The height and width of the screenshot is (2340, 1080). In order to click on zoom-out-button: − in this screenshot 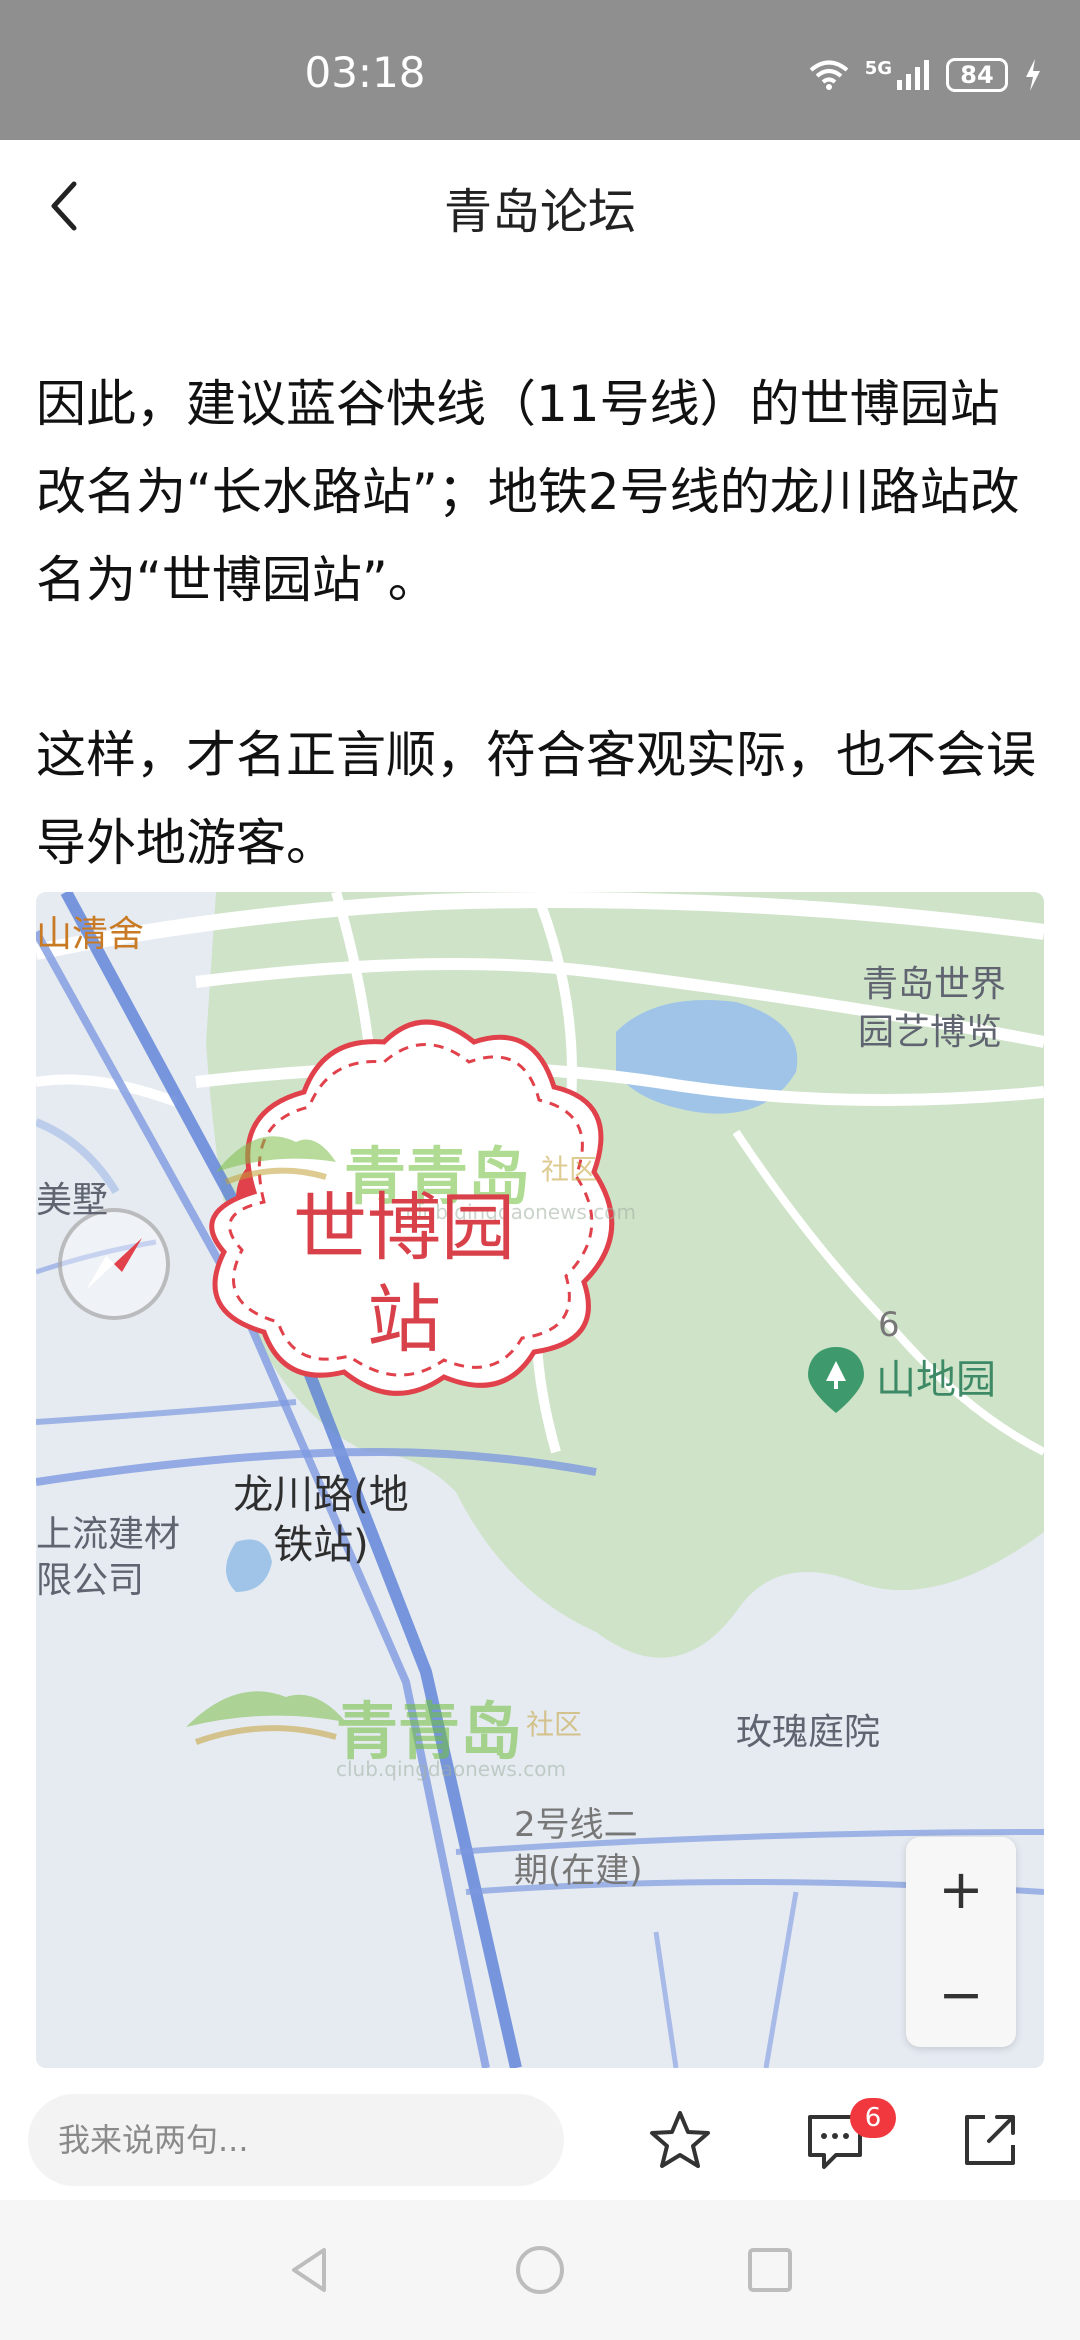, I will do `click(961, 1994)`.